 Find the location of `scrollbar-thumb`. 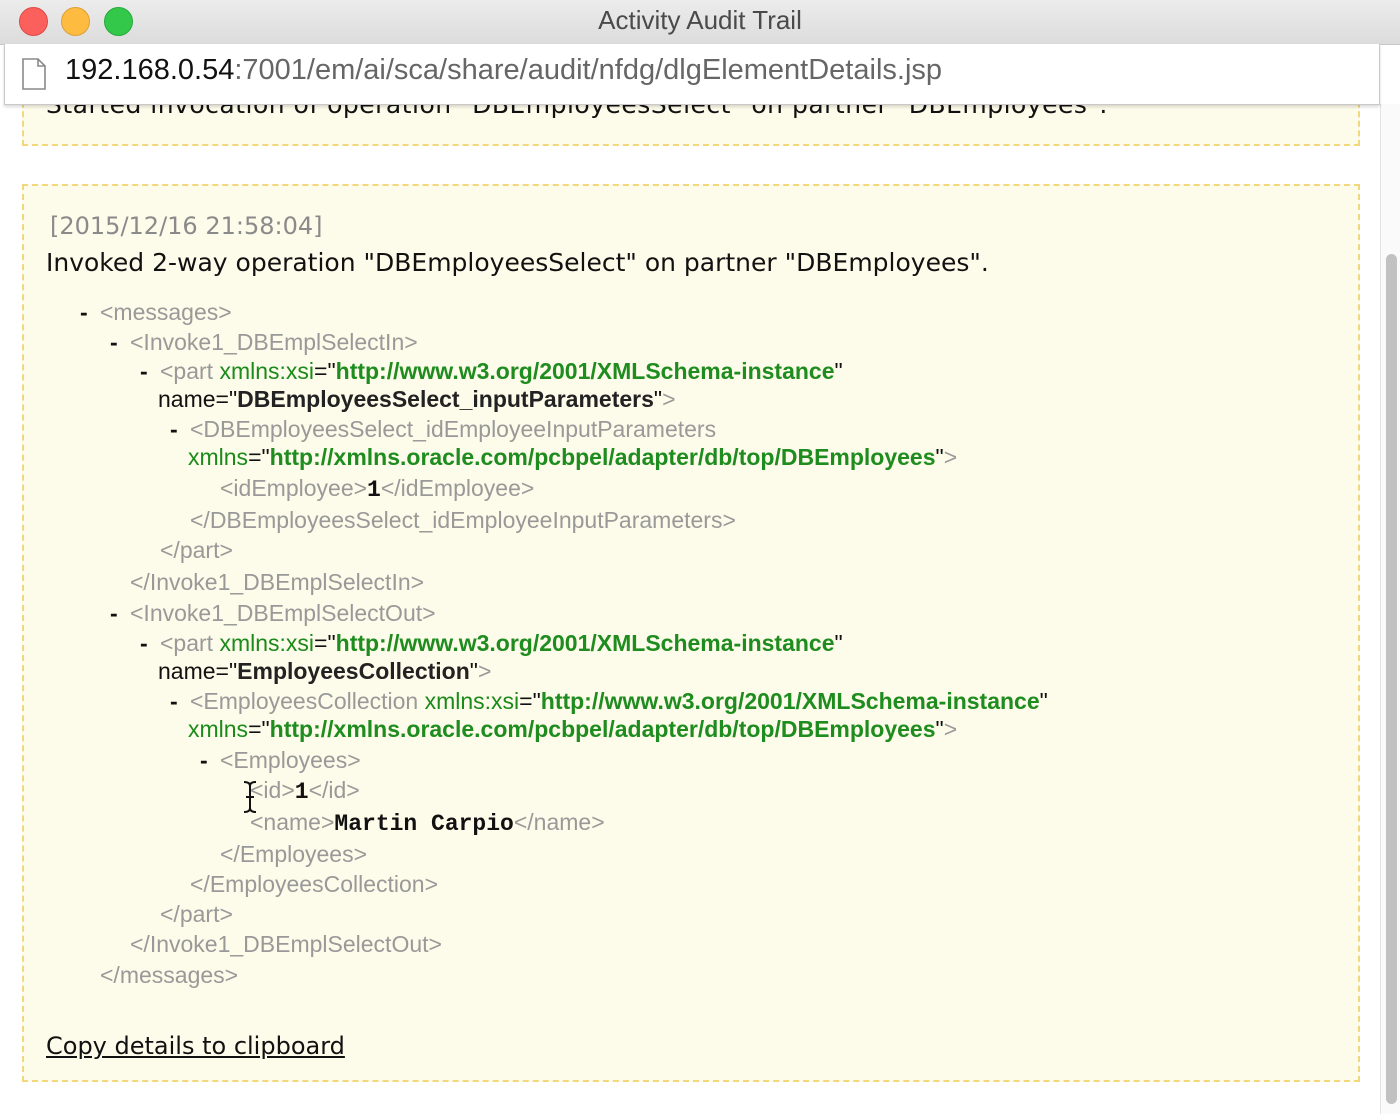

scrollbar-thumb is located at coordinates (1391, 679).